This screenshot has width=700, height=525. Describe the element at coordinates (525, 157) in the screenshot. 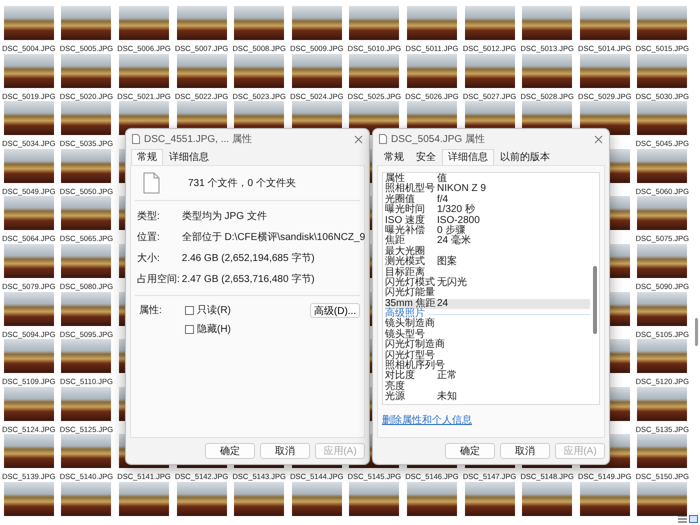

I see `tab: 以前的版本` at that location.